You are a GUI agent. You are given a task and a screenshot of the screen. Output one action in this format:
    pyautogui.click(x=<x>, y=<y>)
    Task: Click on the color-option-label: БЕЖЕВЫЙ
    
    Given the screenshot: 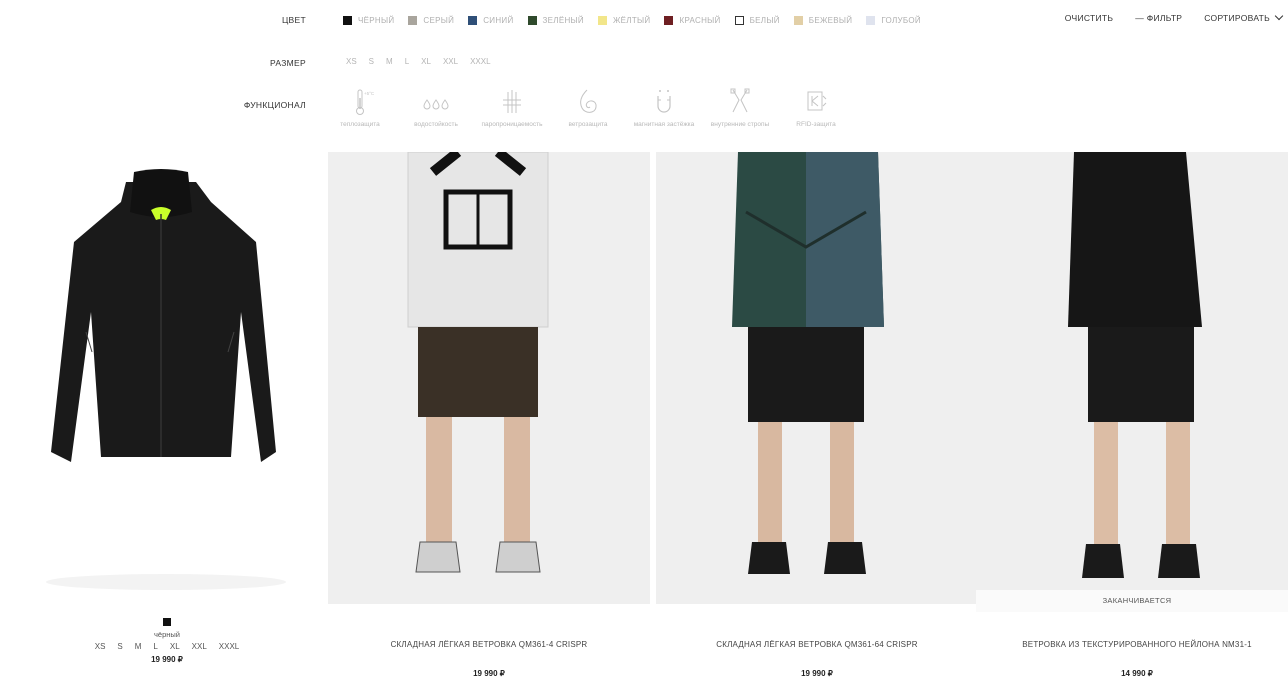 What is the action you would take?
    pyautogui.click(x=830, y=20)
    